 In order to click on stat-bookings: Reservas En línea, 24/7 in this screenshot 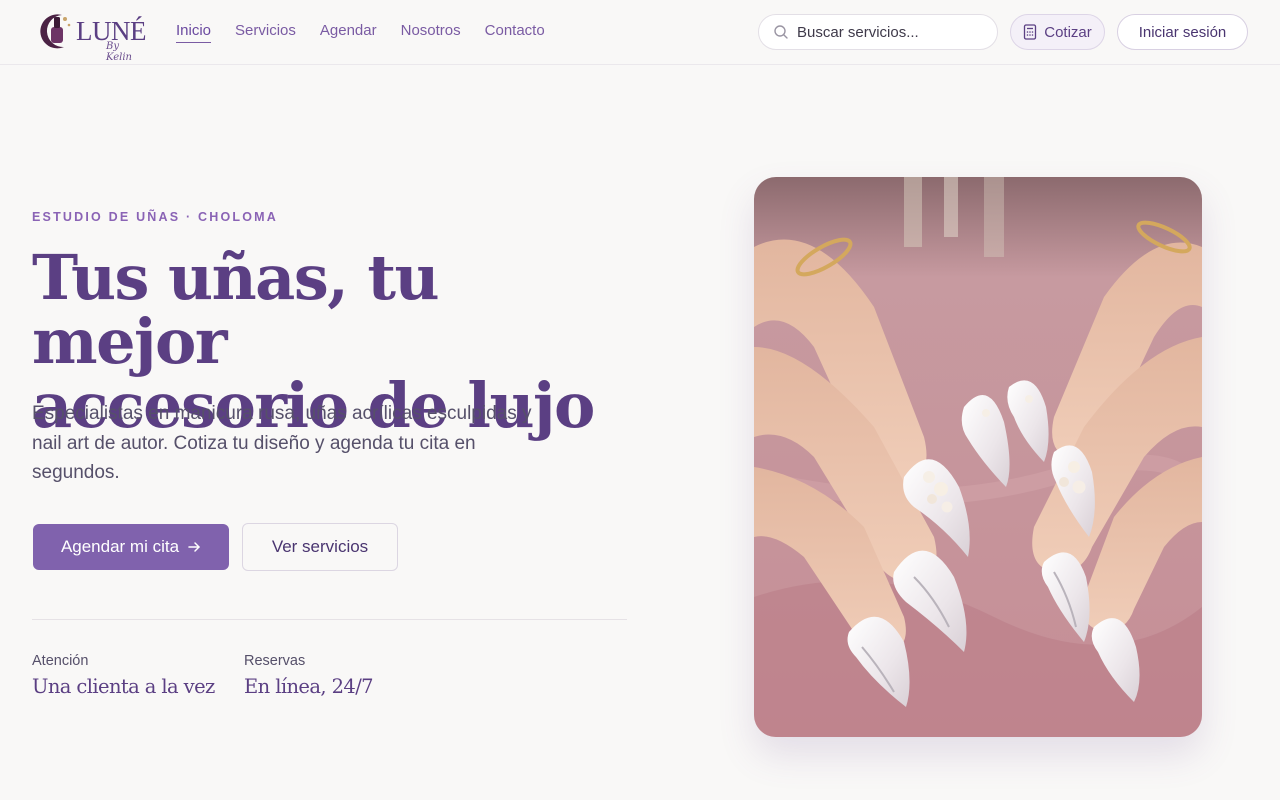, I will do `click(309, 675)`.